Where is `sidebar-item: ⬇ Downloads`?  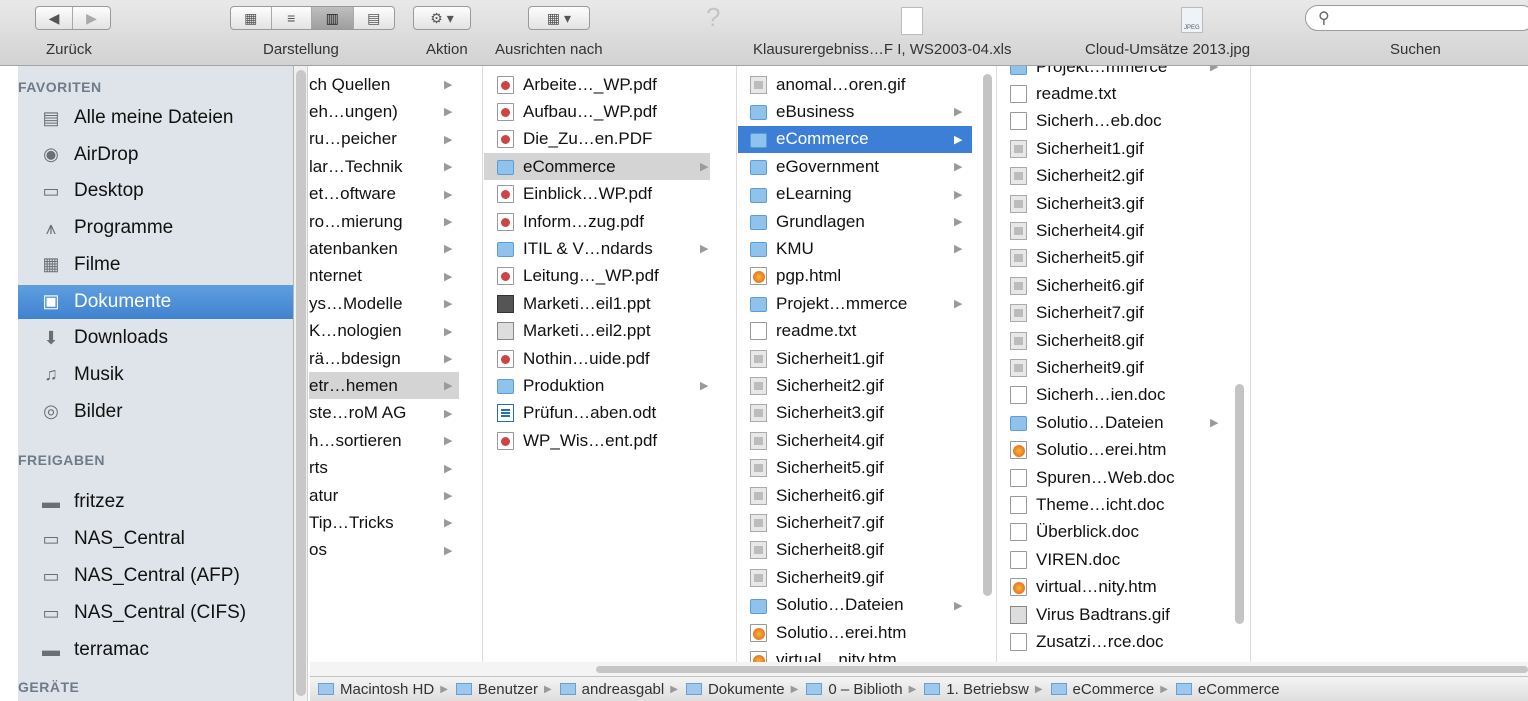
sidebar-item: ⬇ Downloads is located at coordinates (155, 338).